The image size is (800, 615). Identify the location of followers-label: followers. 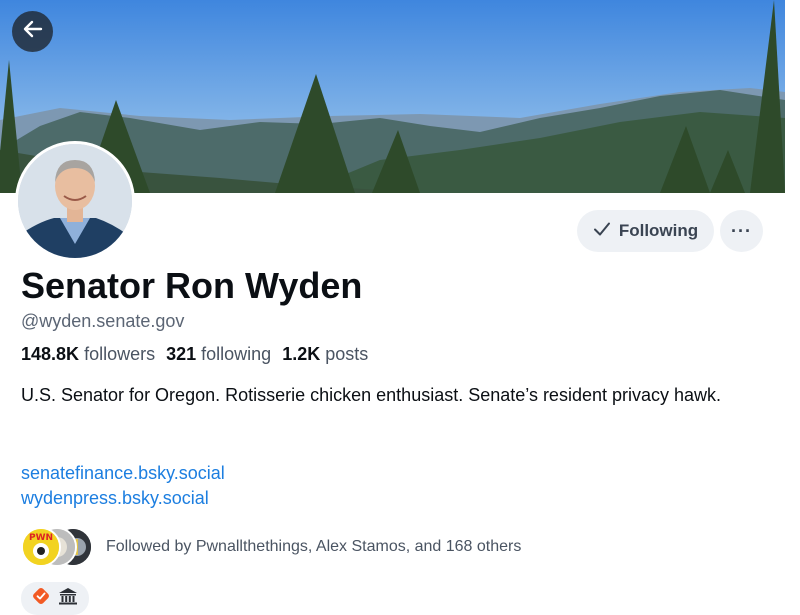
(120, 354).